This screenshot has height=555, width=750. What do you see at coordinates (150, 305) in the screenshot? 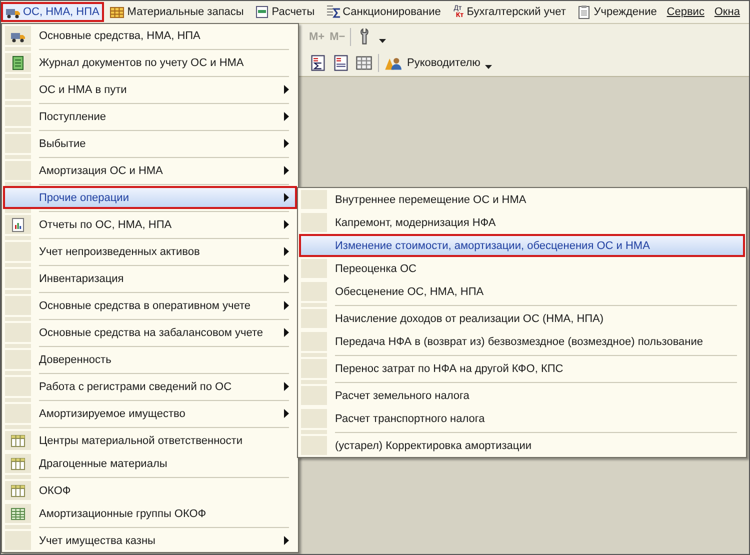
I see `menu-item: Основные средства в оперативном учете` at bounding box center [150, 305].